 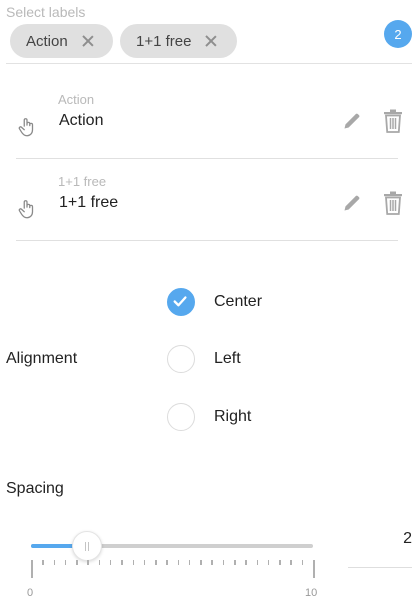 What do you see at coordinates (311, 593) in the screenshot?
I see `slider-max-label: 10` at bounding box center [311, 593].